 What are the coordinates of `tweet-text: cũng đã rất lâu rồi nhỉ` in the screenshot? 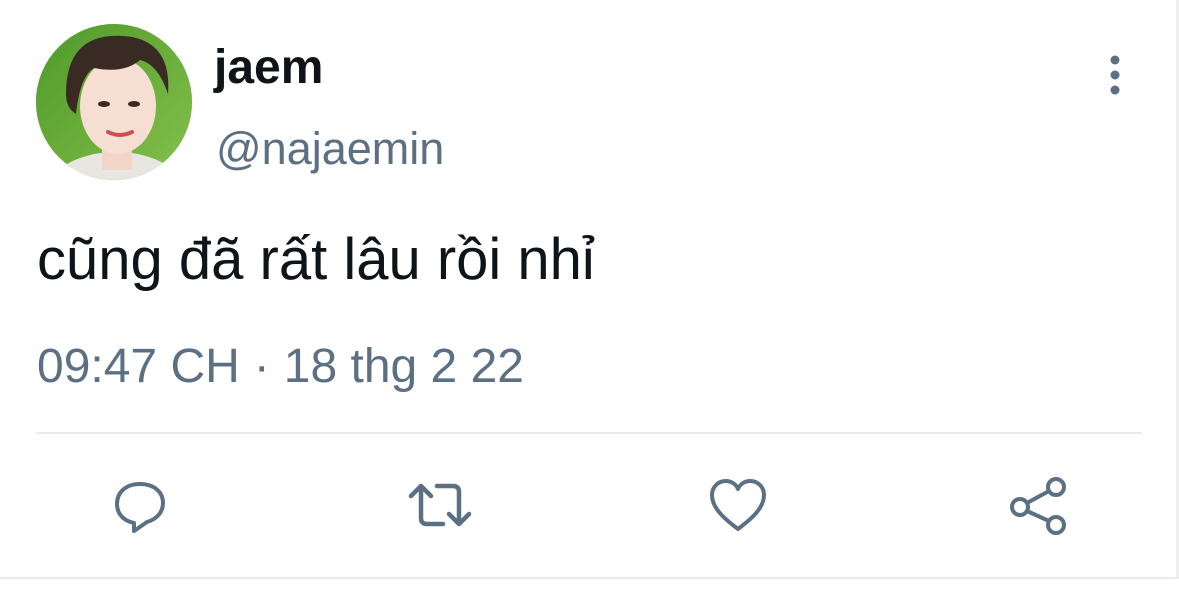 It's located at (316, 259).